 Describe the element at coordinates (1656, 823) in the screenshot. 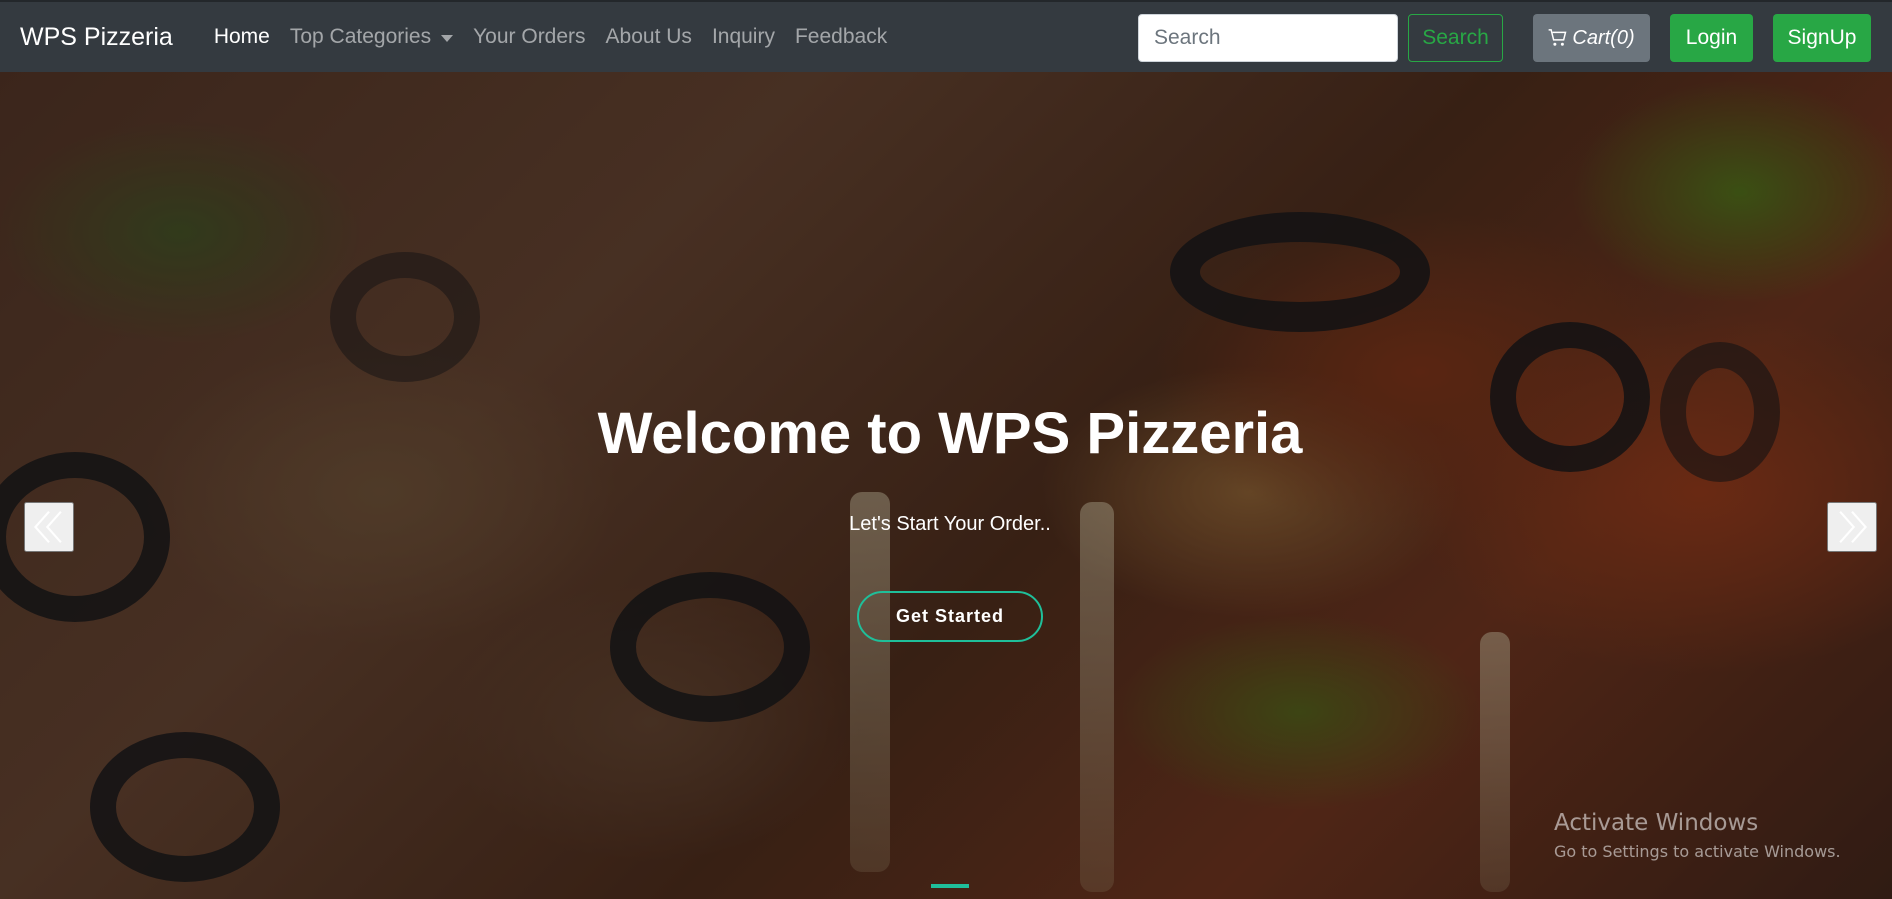

I see `watermark-title: Activate Windows` at that location.